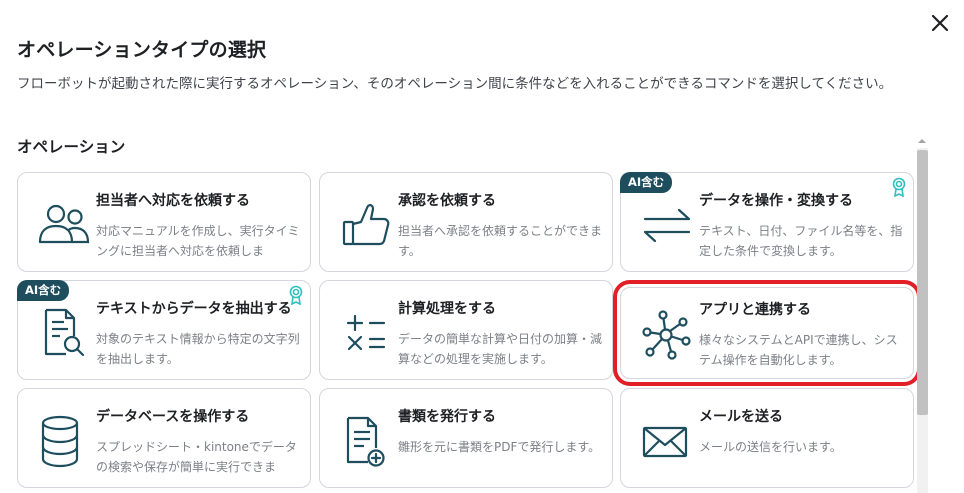 The image size is (964, 493). What do you see at coordinates (64, 225) in the screenshot?
I see `users-icon` at bounding box center [64, 225].